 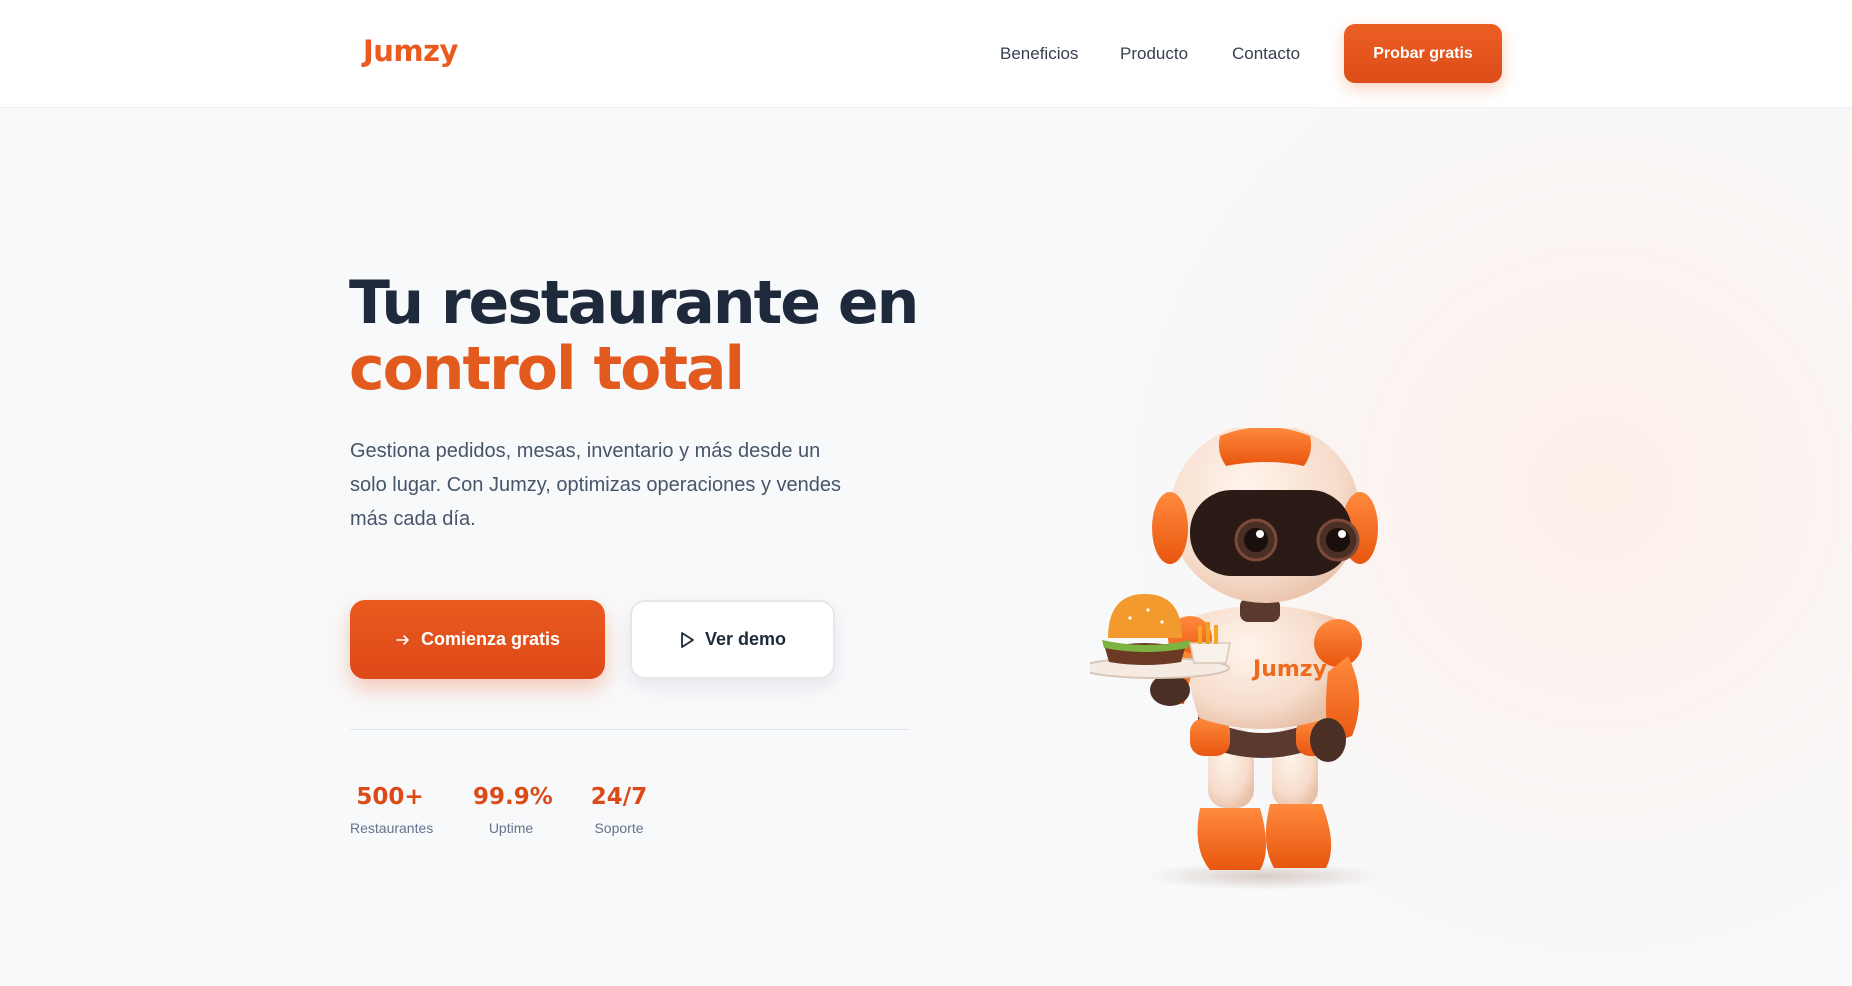 What do you see at coordinates (619, 828) in the screenshot?
I see `stat-label: Soporte` at bounding box center [619, 828].